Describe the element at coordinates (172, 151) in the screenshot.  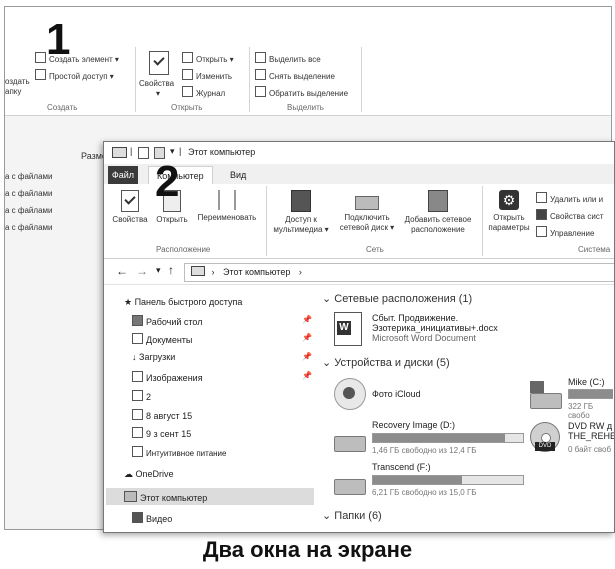
I see `customize-toolbar-icon: ▾` at that location.